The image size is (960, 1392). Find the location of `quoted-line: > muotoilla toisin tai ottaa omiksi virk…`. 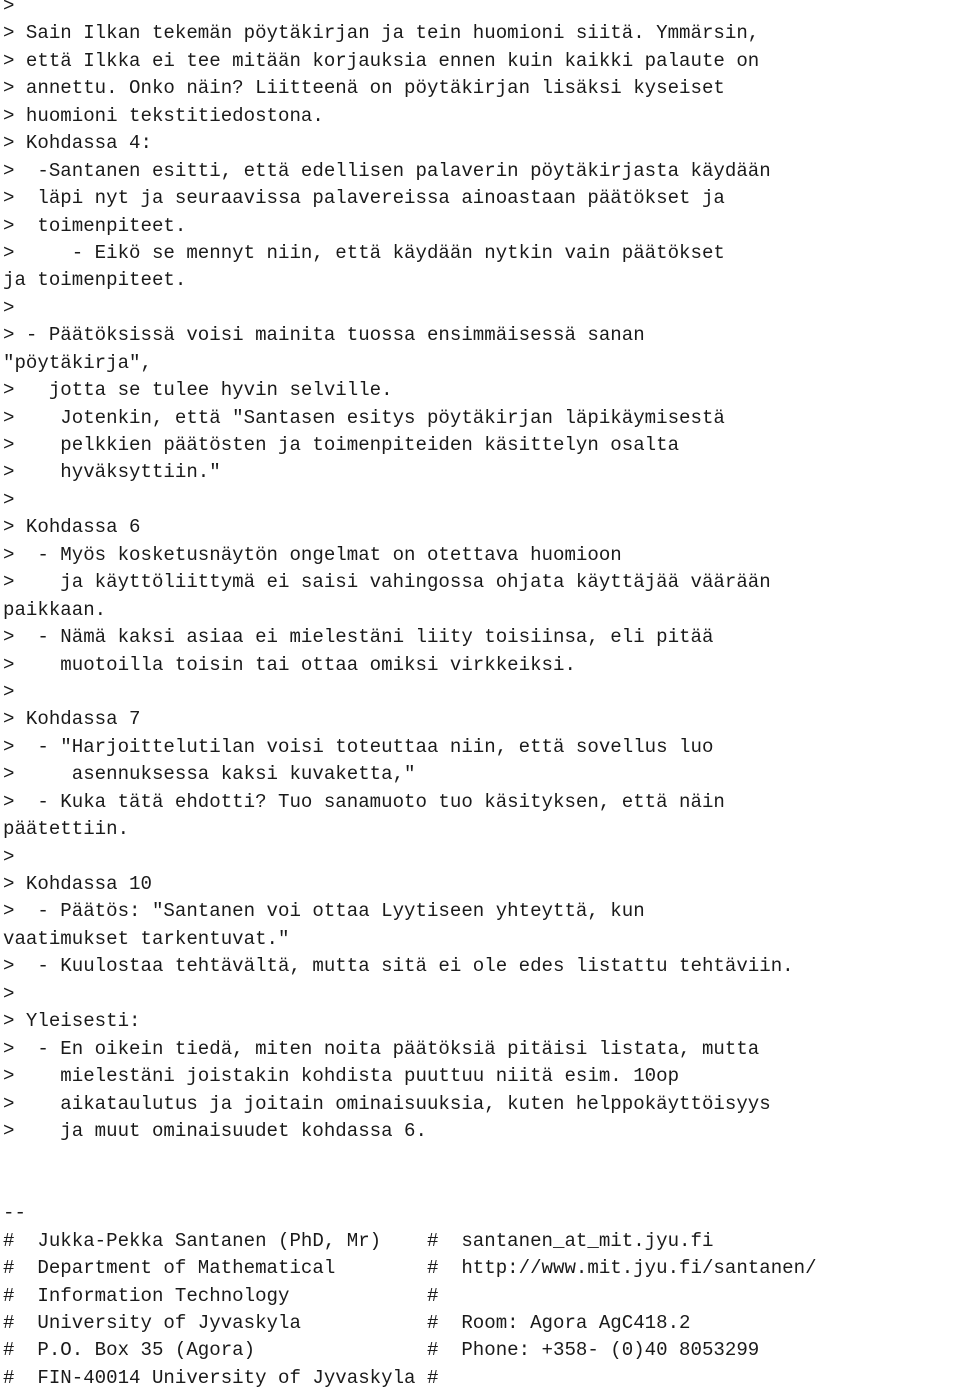

quoted-line: > muotoilla toisin tai ottaa omiksi virk… is located at coordinates (289, 664).